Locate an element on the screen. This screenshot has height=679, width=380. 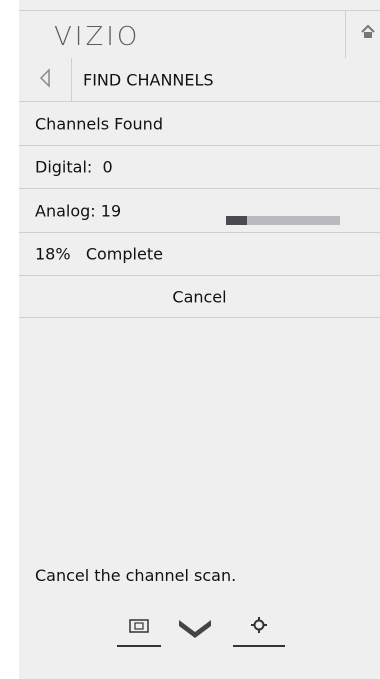
title-row: FIND CHANNELS is located at coordinates (199, 80).